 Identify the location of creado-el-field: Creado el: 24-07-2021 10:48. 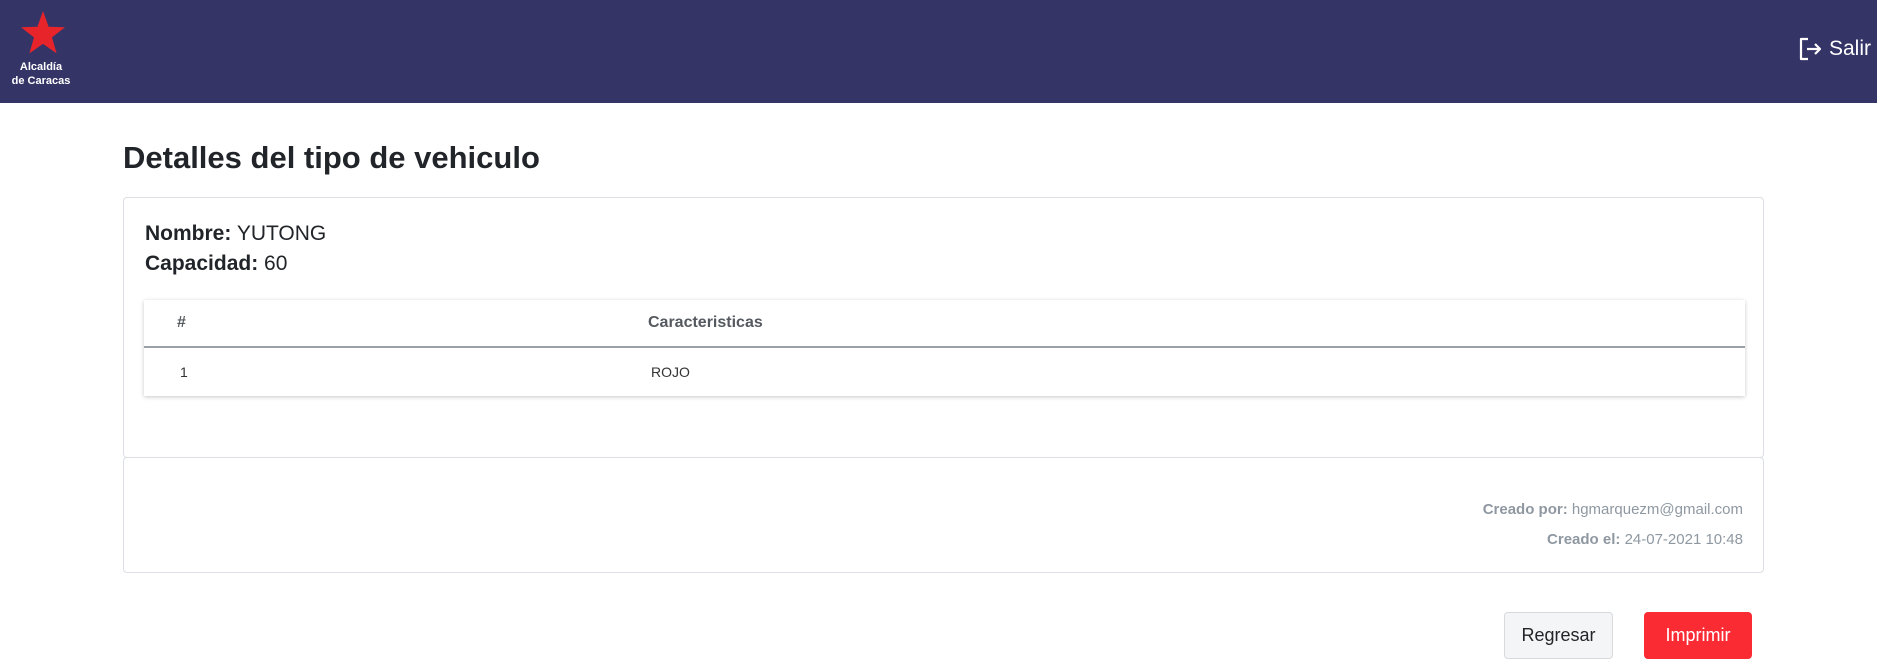
(1645, 539).